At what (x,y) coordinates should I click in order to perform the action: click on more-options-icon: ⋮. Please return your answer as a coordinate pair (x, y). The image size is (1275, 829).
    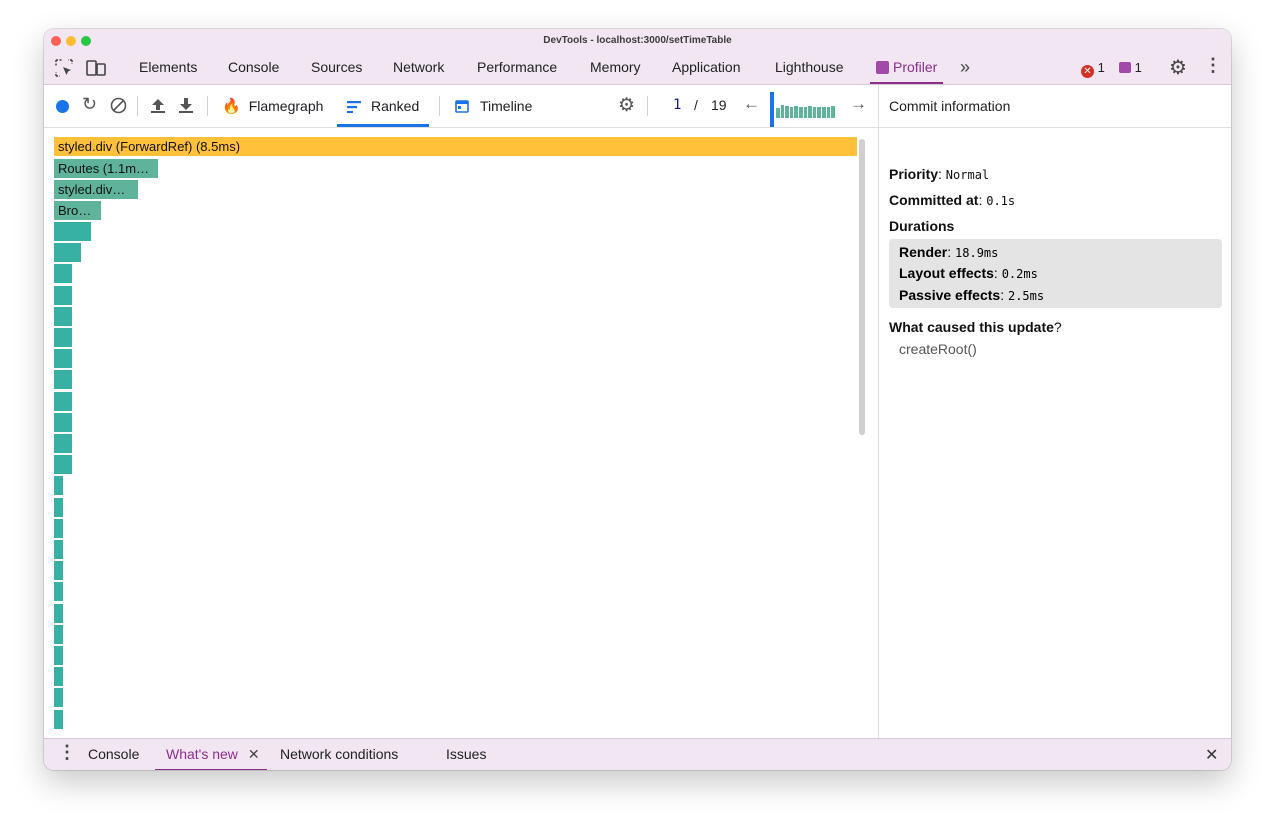
    Looking at the image, I should click on (1213, 65).